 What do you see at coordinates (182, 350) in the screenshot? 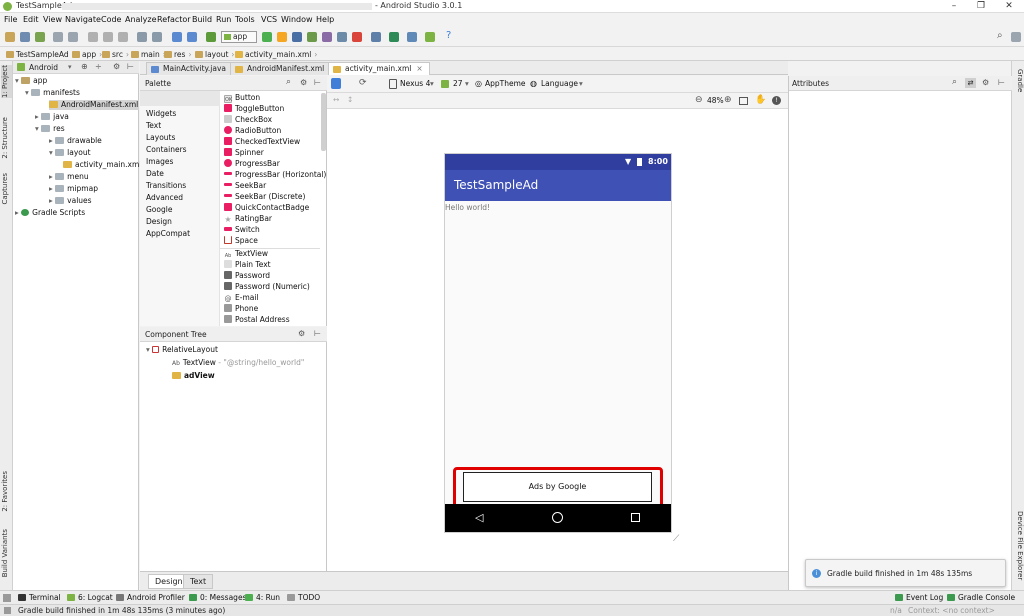
I see `component-relativelayout: ▾ RelativeLayout` at bounding box center [182, 350].